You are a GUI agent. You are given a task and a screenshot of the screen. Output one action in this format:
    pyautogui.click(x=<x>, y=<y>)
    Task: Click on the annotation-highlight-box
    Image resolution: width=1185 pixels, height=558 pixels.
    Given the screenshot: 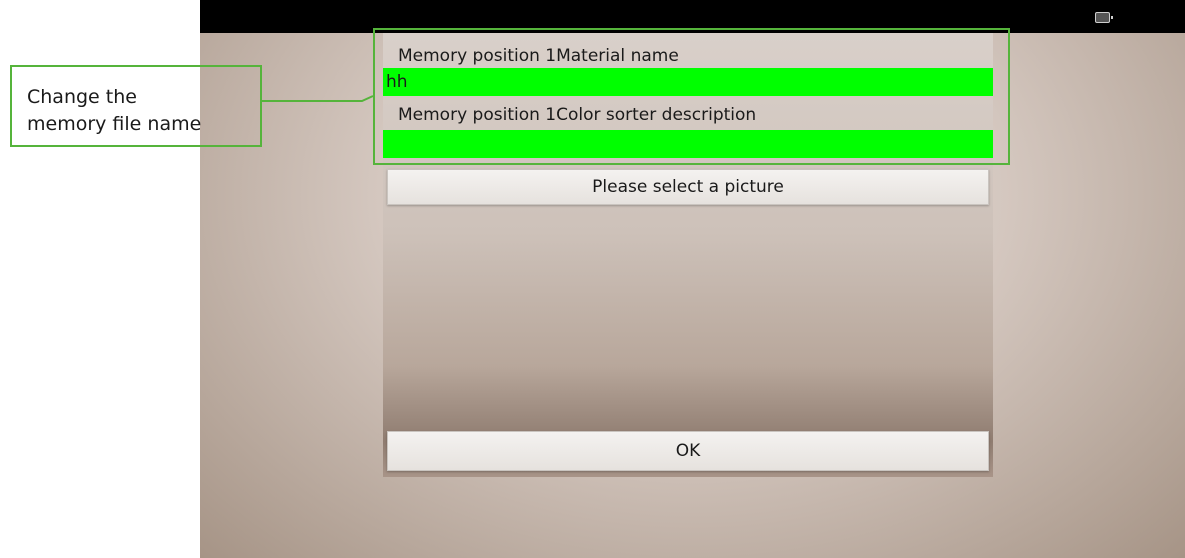 What is the action you would take?
    pyautogui.click(x=691, y=96)
    